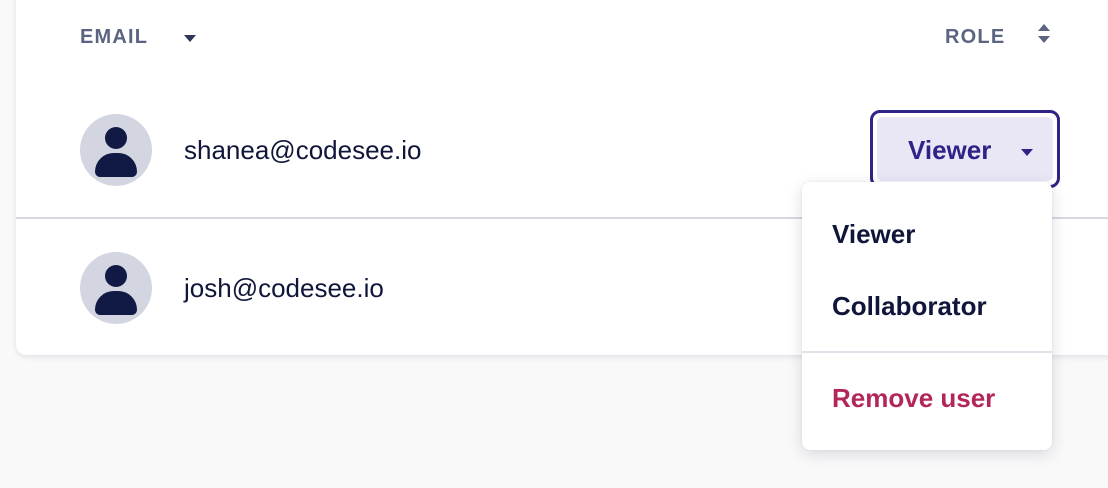  What do you see at coordinates (284, 288) in the screenshot?
I see `user-email: josh@codesee.io` at bounding box center [284, 288].